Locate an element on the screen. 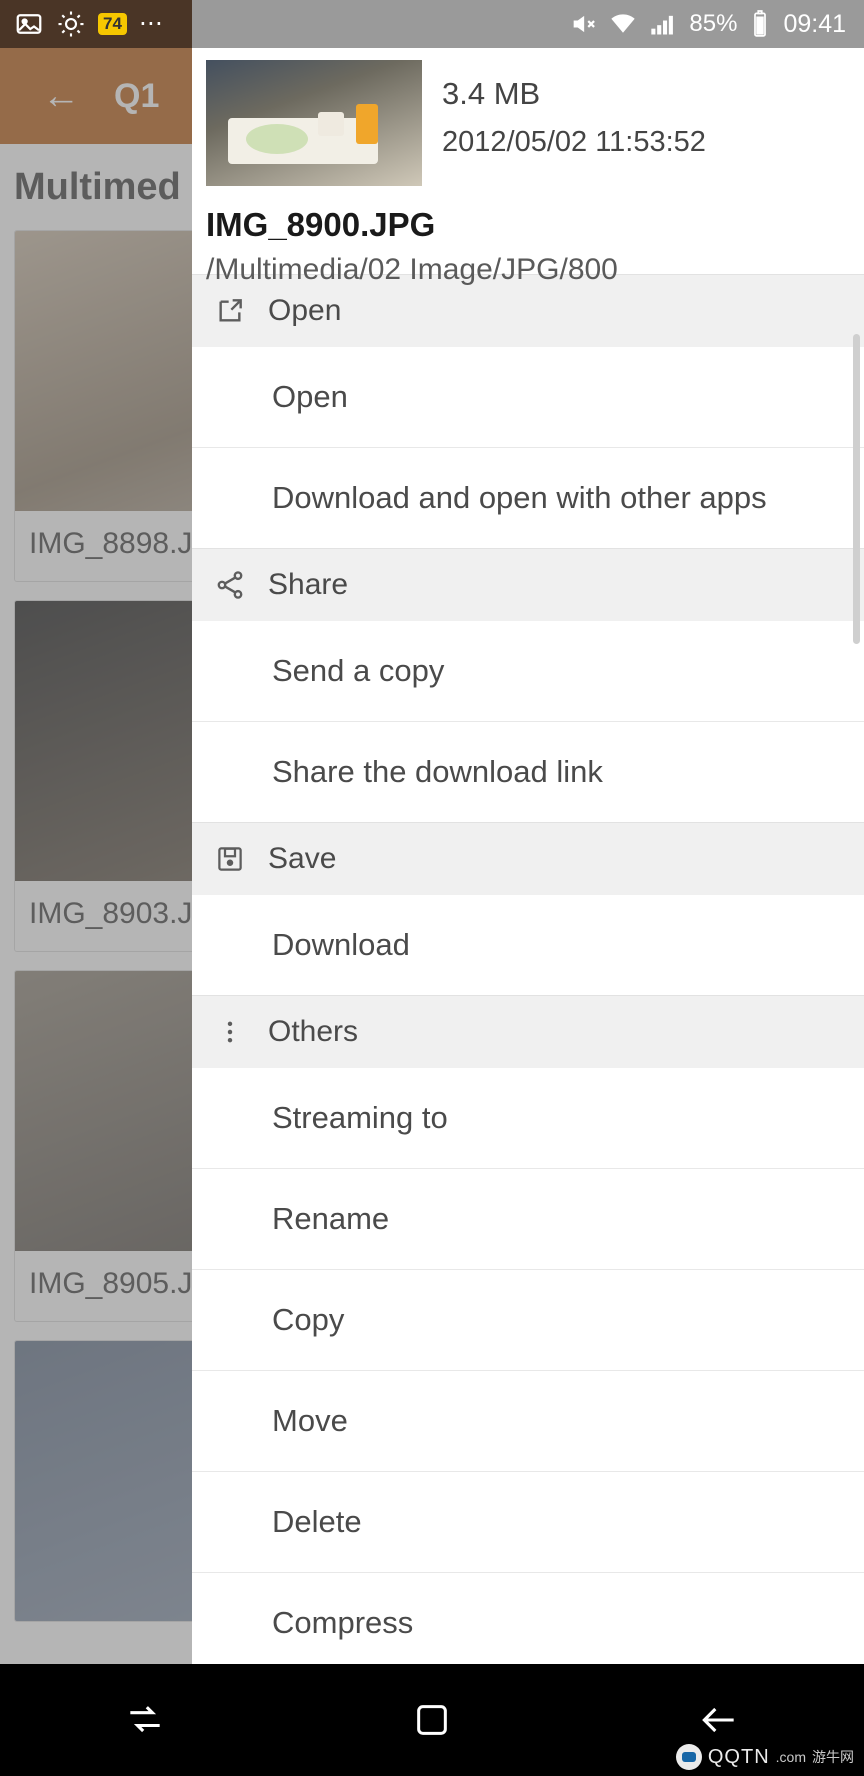 Image resolution: width=864 pixels, height=1776 pixels. menu-item-label: Rename is located at coordinates (331, 1218).